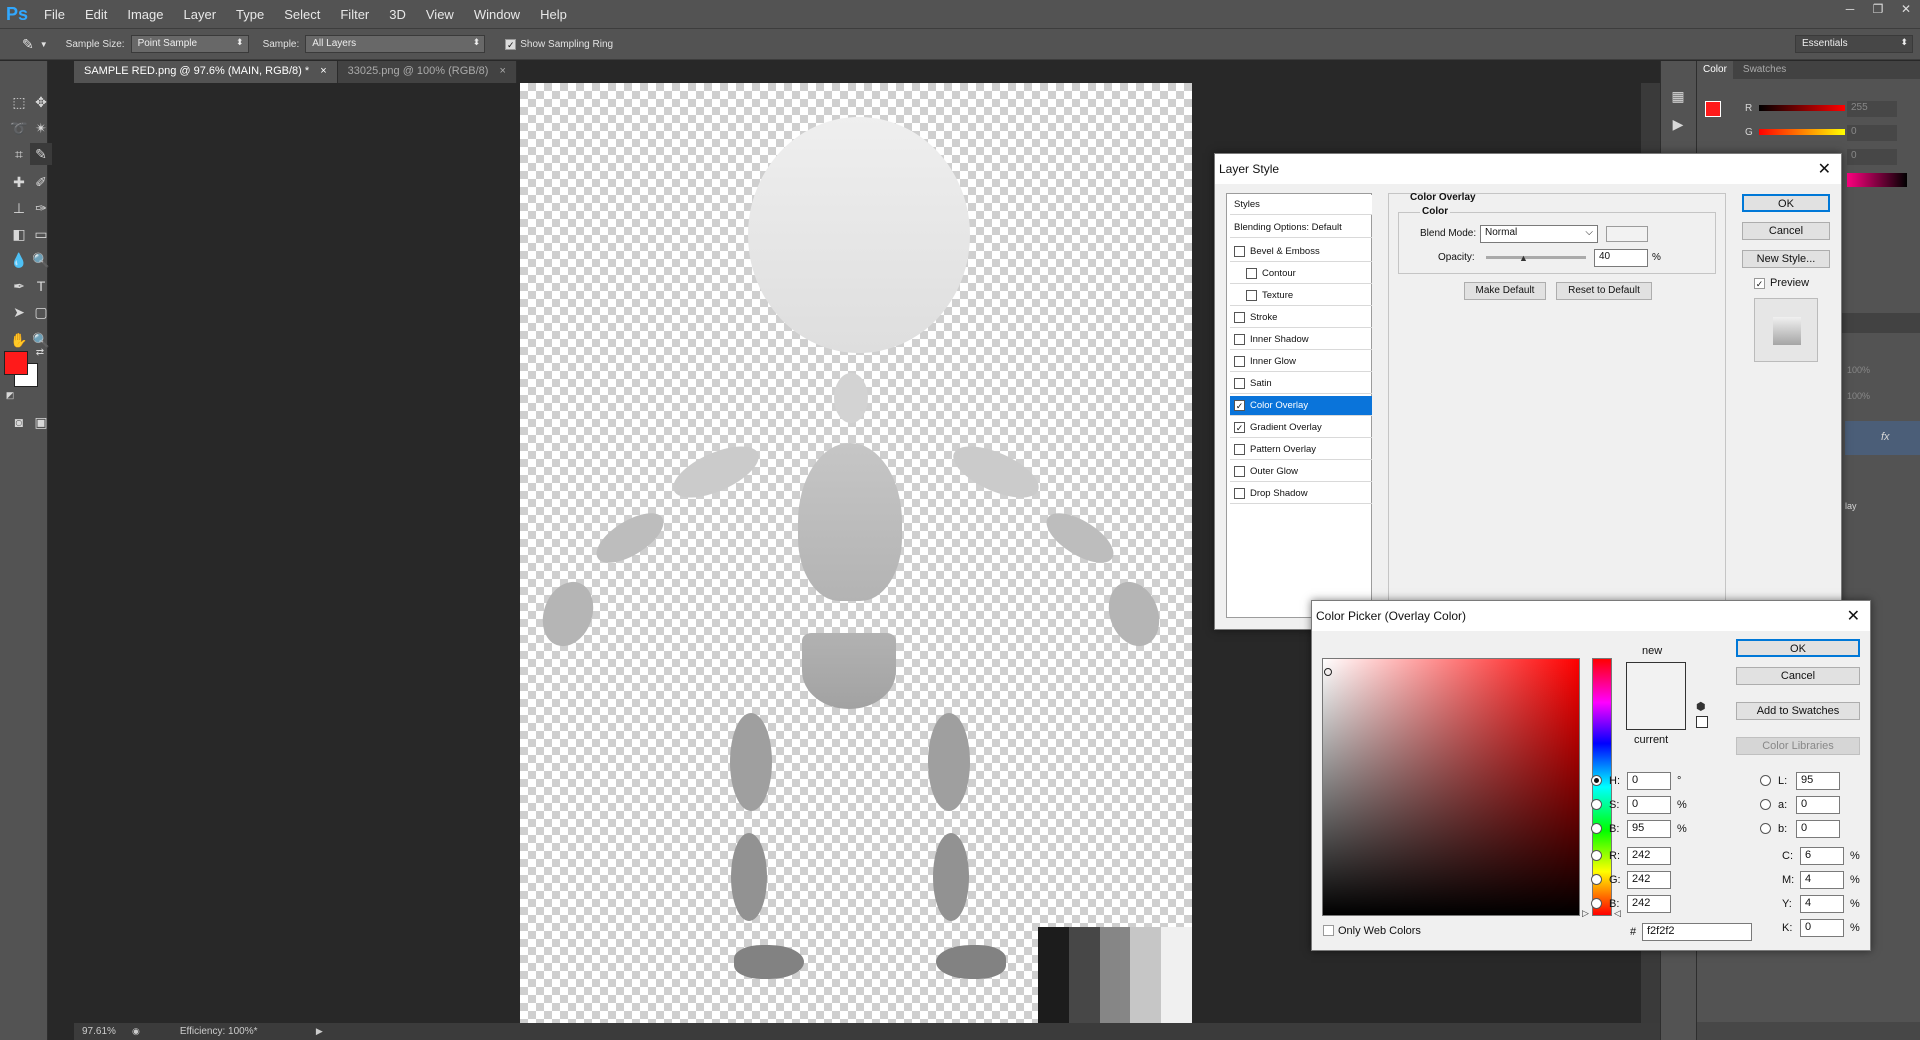 This screenshot has height=1040, width=1920. I want to click on type-tool-icon: T, so click(41, 286).